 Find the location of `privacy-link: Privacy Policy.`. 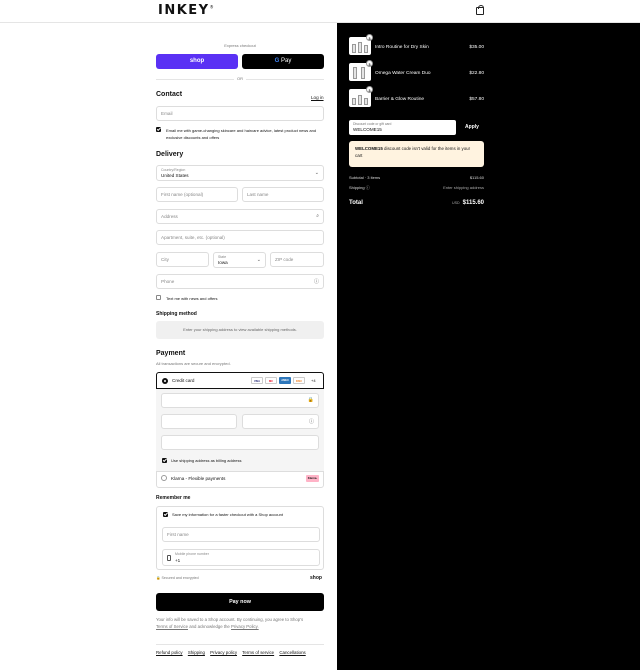

privacy-link: Privacy Policy. is located at coordinates (245, 626).